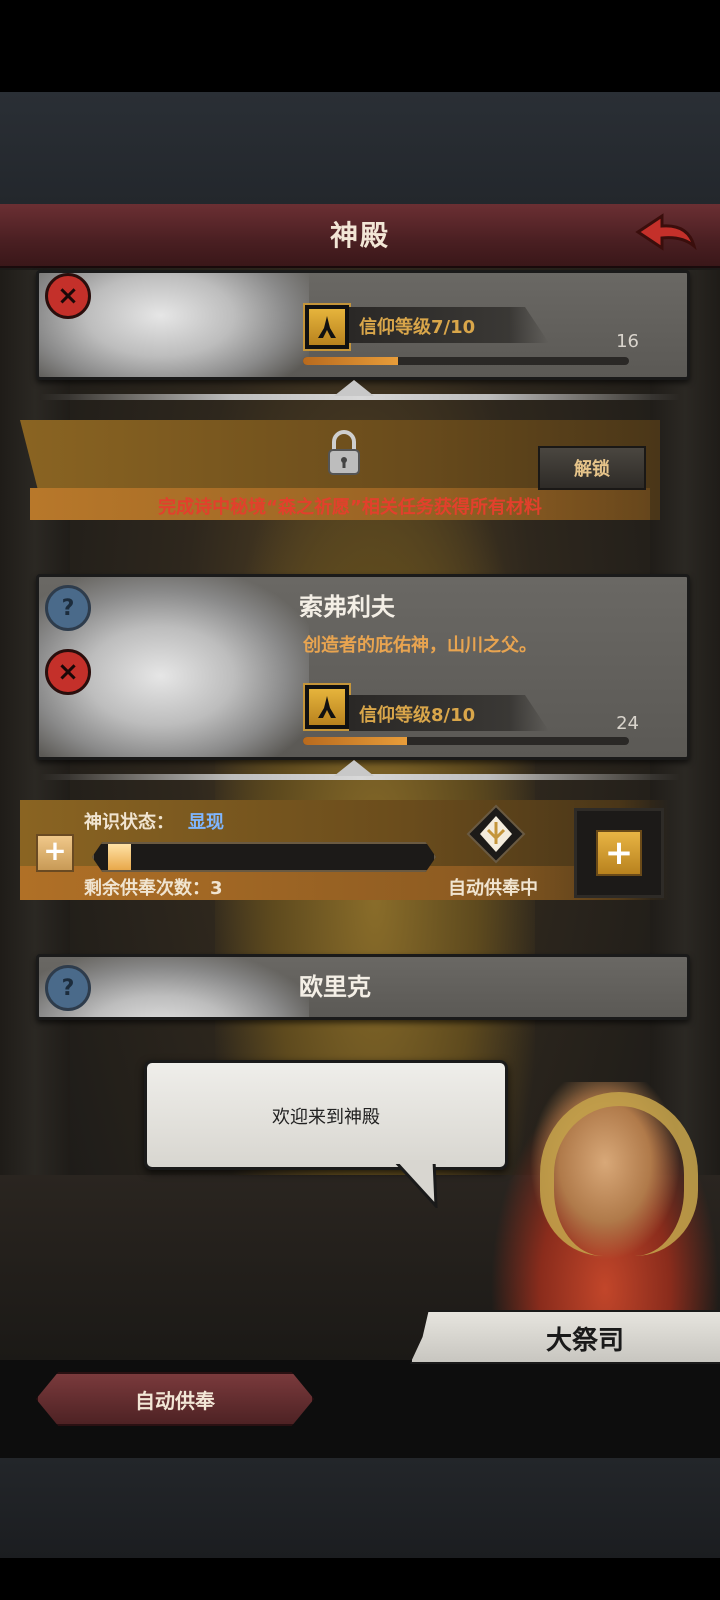  I want to click on bottom-wall, so click(360, 1508).